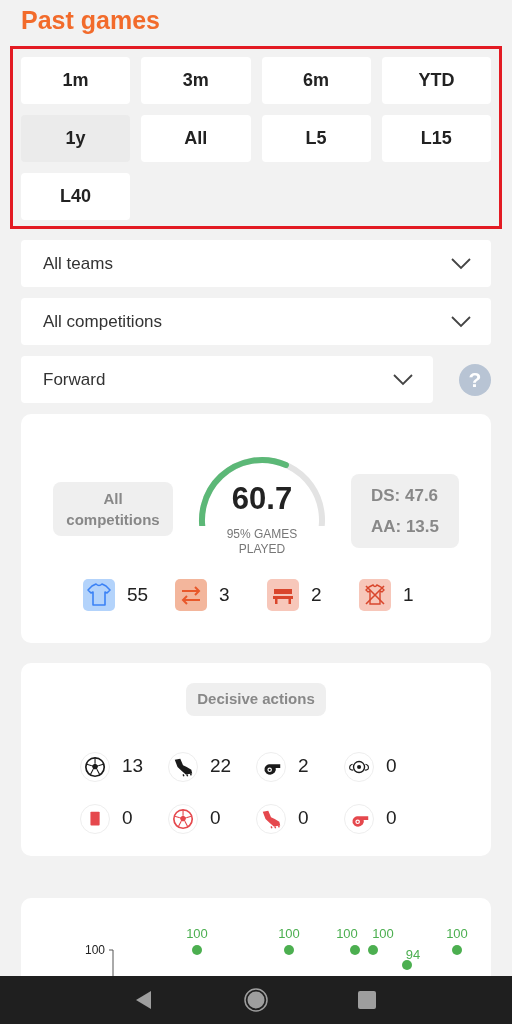  I want to click on home-icon, so click(256, 1000).